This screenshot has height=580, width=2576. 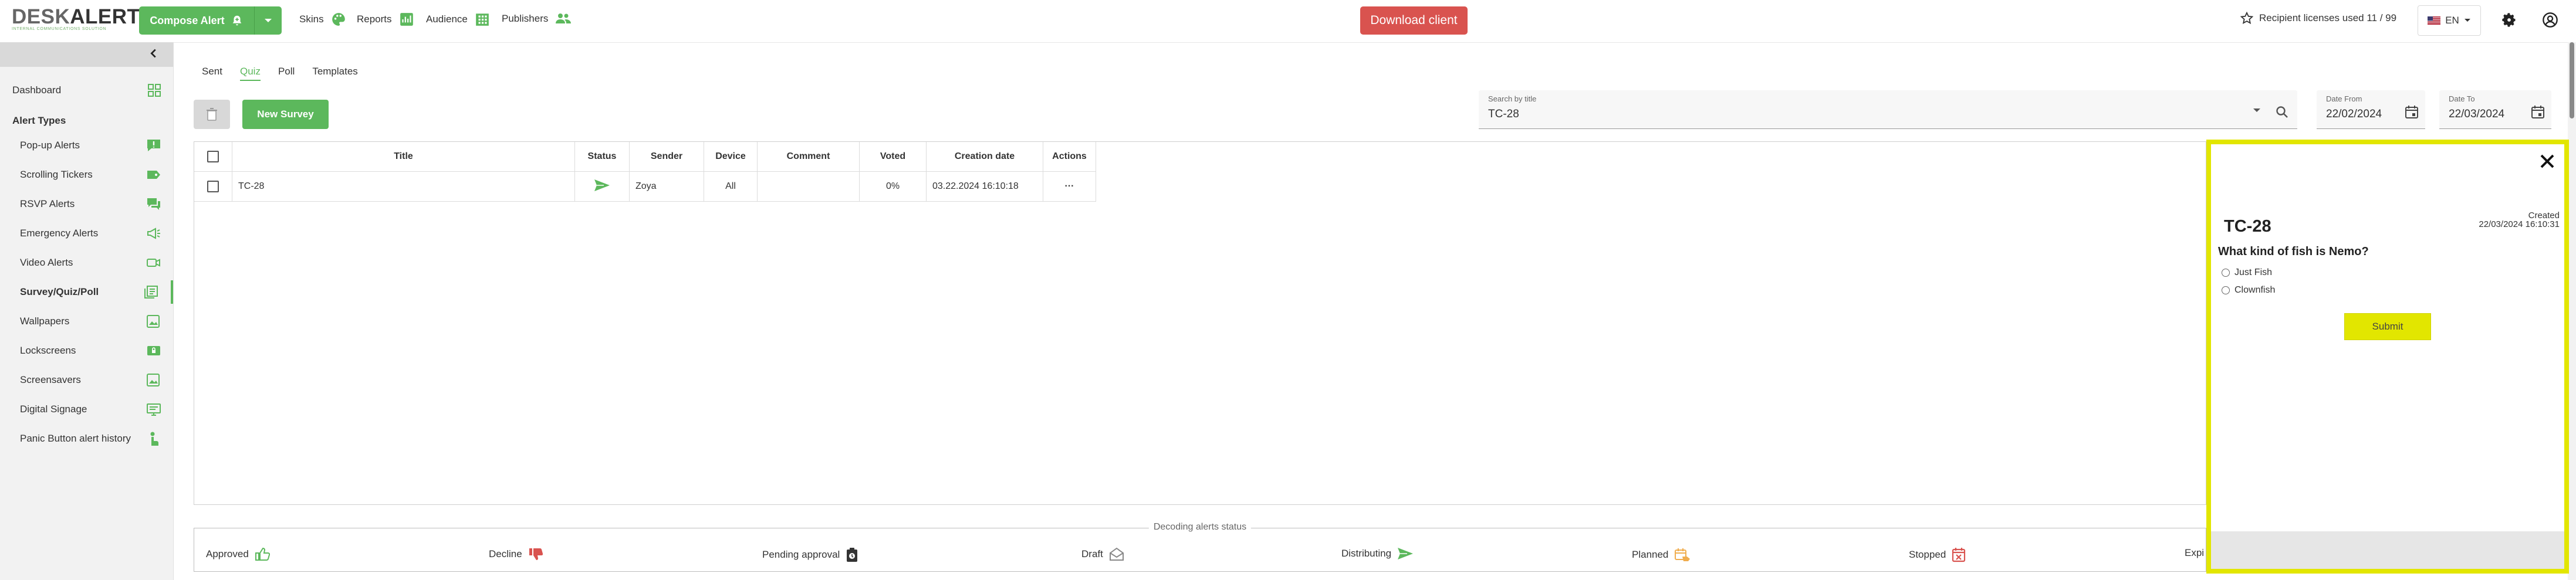 I want to click on nav-audience: Audience, so click(x=458, y=19).